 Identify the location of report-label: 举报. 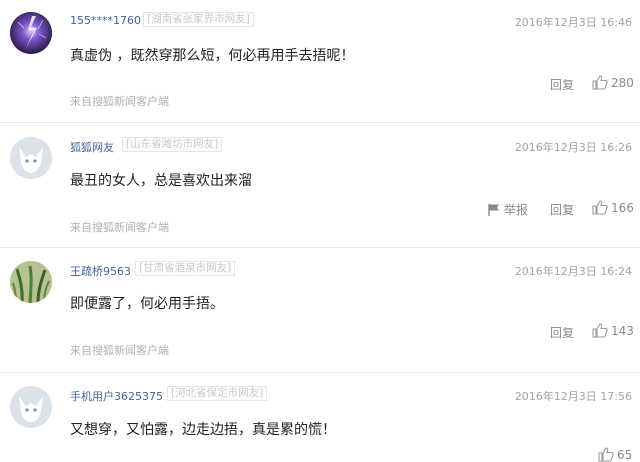
(516, 210).